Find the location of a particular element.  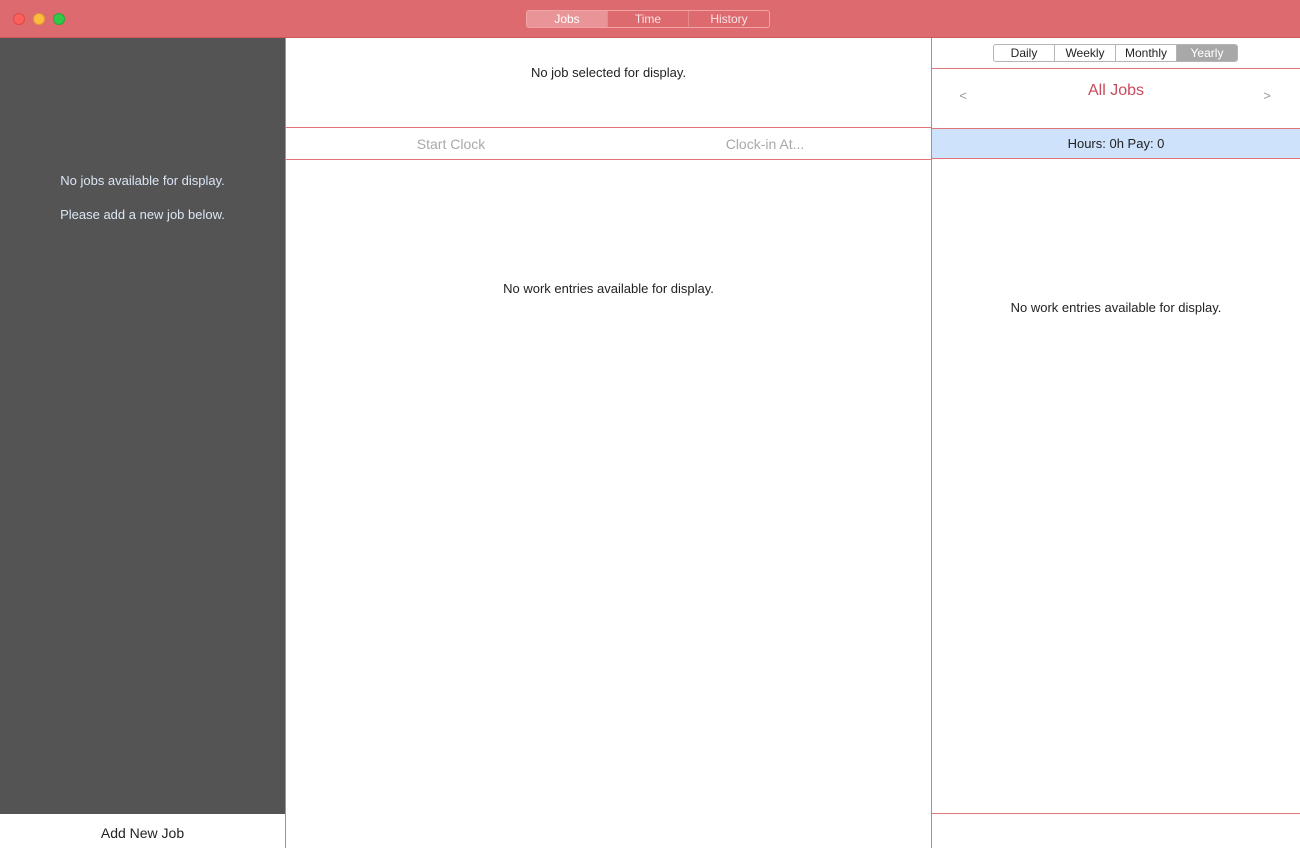

summary-footer-divider is located at coordinates (1116, 813).